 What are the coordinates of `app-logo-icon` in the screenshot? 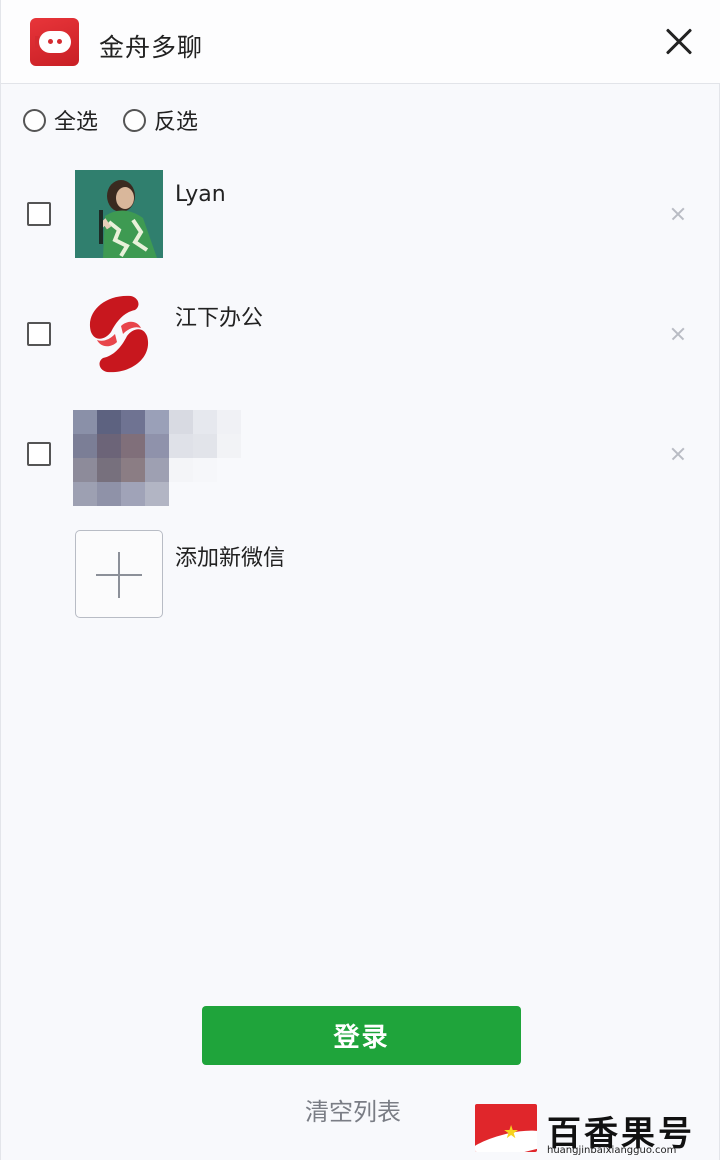 It's located at (54, 42).